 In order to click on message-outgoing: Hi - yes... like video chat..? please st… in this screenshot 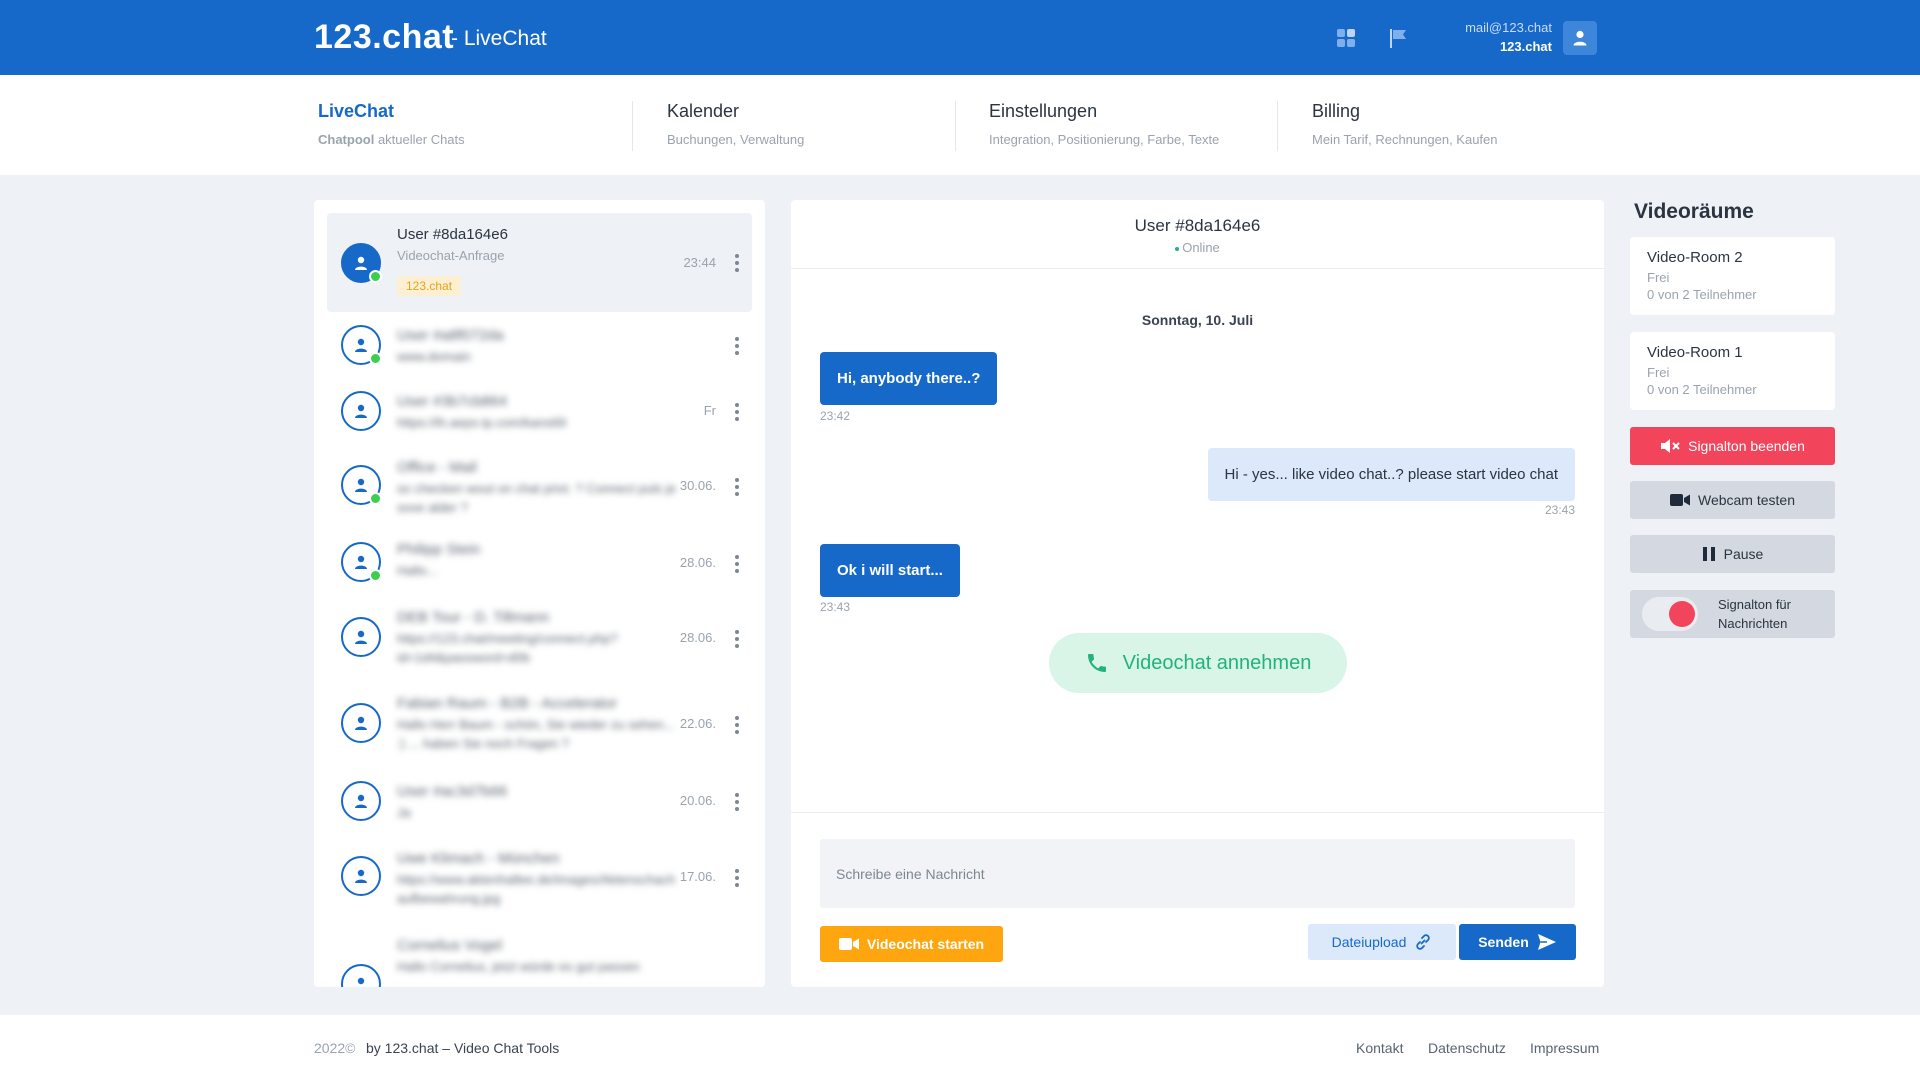, I will do `click(1391, 474)`.